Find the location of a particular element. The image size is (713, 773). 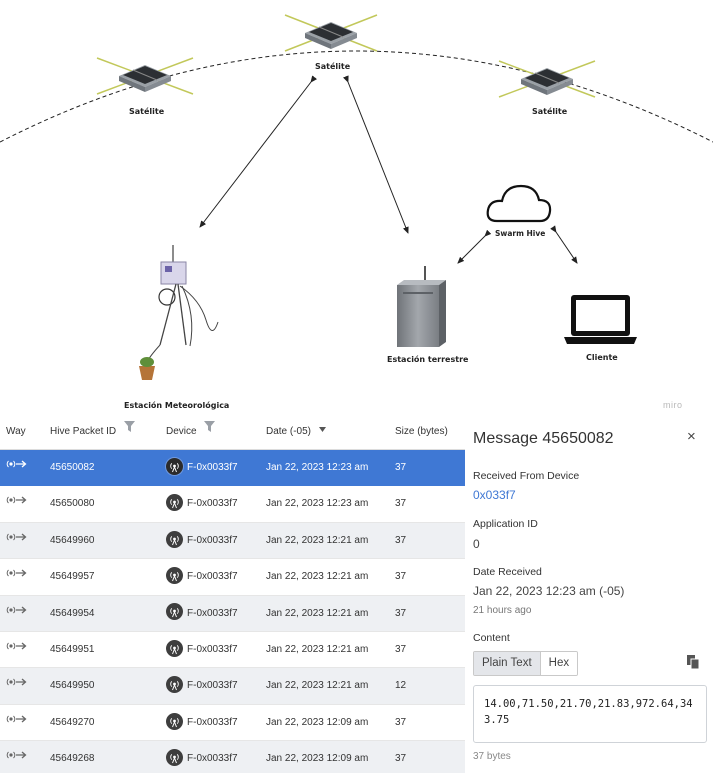

plain-text-tab: Plain Text is located at coordinates (507, 663).